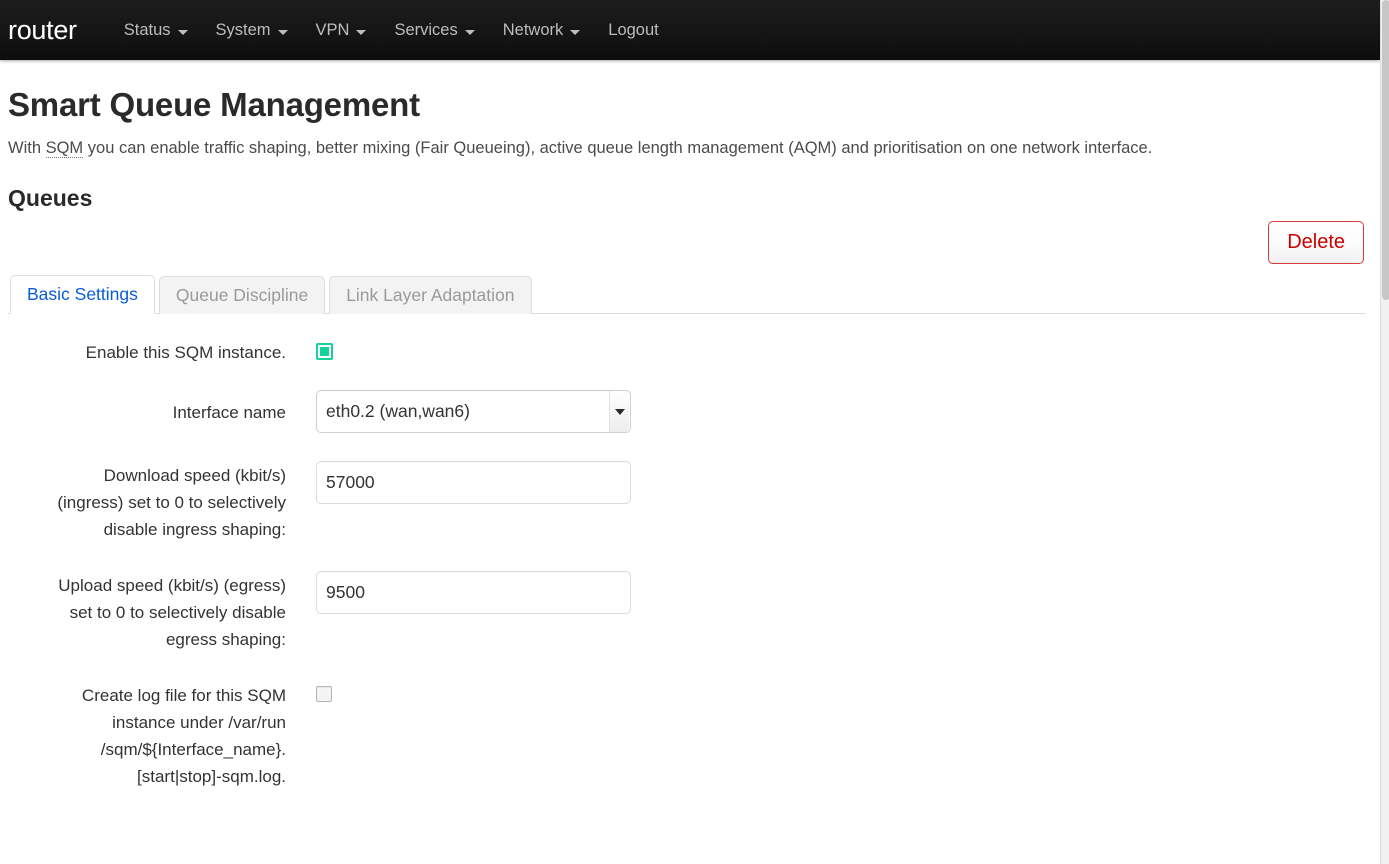  What do you see at coordinates (27, 148) in the screenshot?
I see `page-description-prefix: With` at bounding box center [27, 148].